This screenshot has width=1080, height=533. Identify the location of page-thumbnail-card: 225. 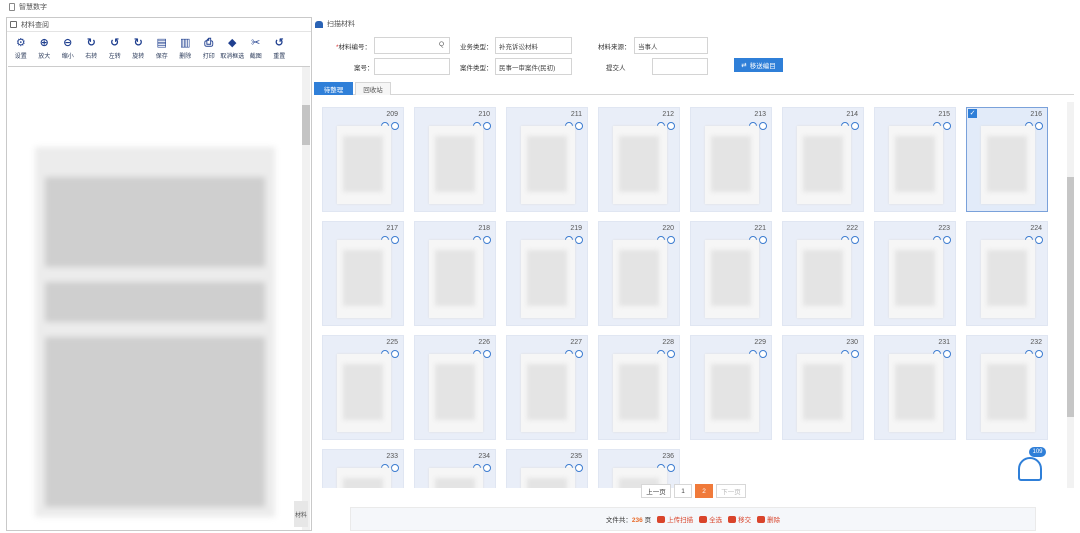
(363, 387).